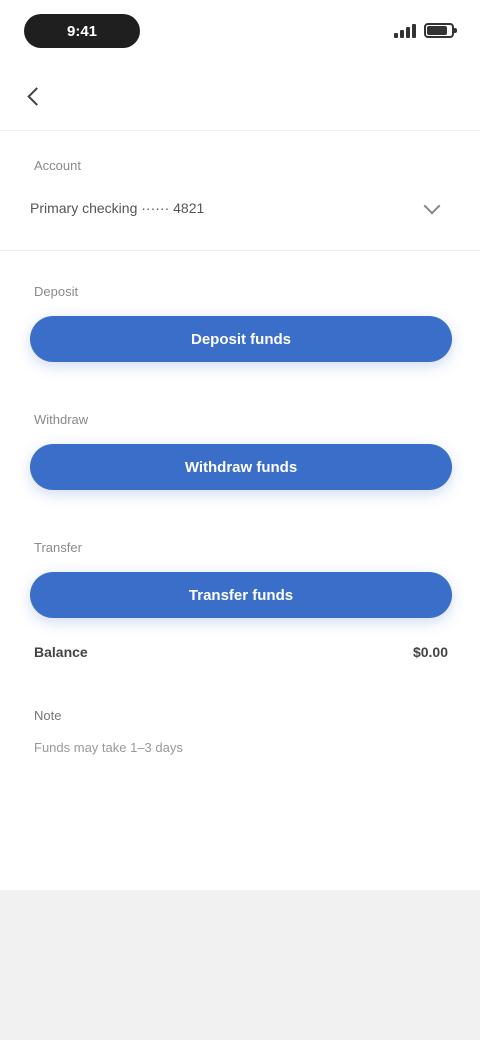 The image size is (480, 1040). What do you see at coordinates (240, 130) in the screenshot?
I see `header-divider` at bounding box center [240, 130].